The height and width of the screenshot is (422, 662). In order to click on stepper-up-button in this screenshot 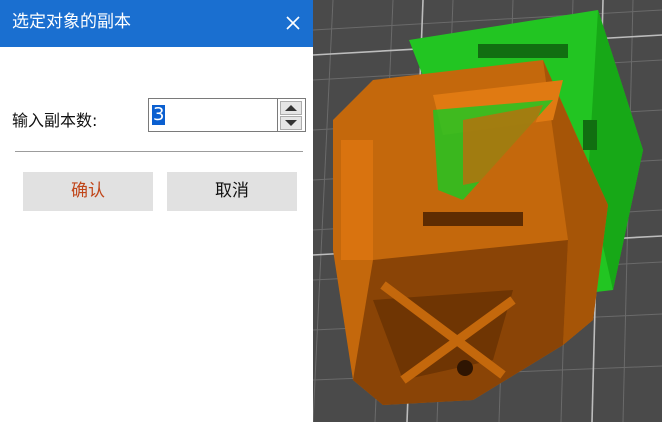, I will do `click(291, 108)`.